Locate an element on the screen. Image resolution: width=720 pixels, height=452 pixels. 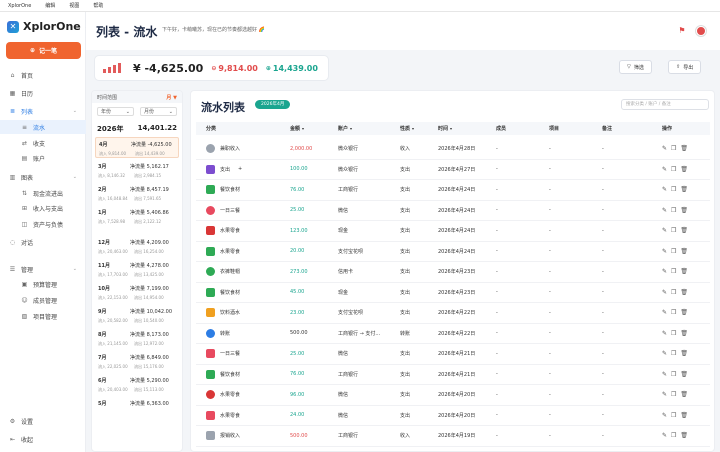
add-record-button: ⊕ 记一笔 is located at coordinates (43, 50).